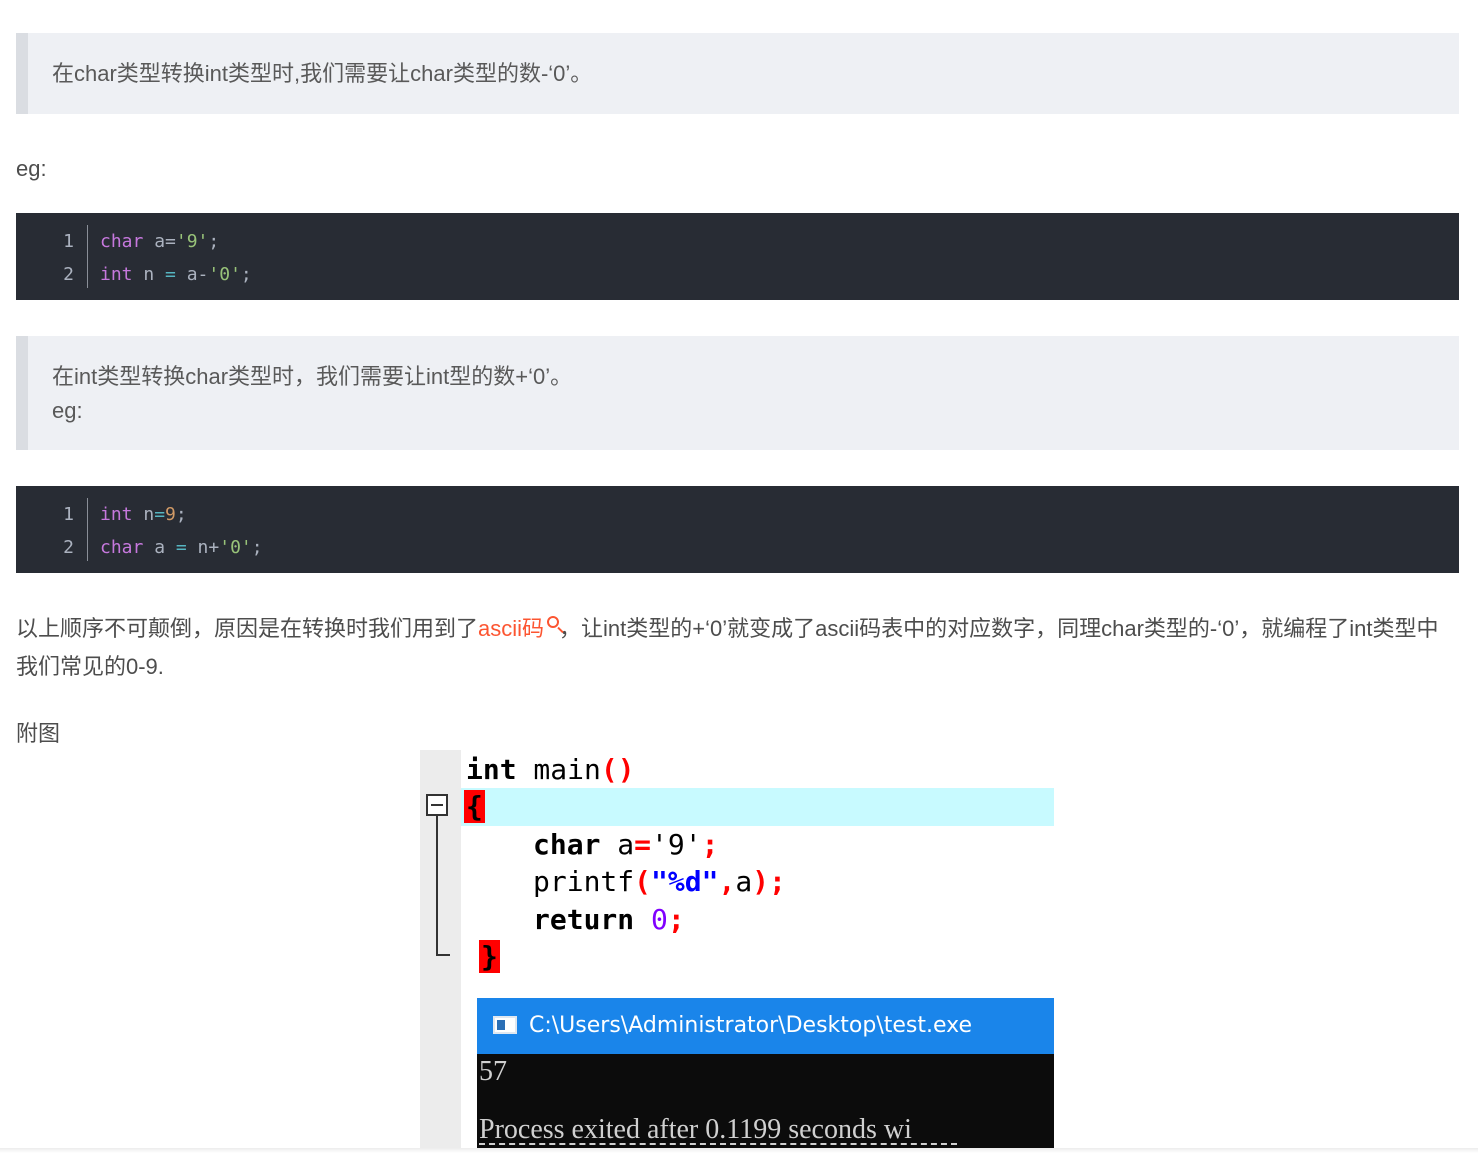 The image size is (1478, 1153). What do you see at coordinates (769, 881) in the screenshot?
I see `ide-token: );` at bounding box center [769, 881].